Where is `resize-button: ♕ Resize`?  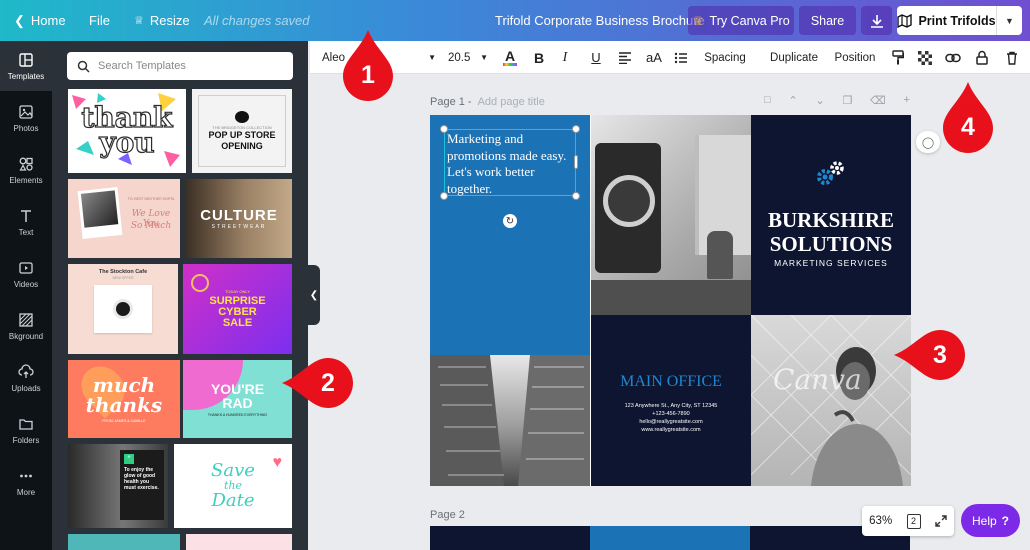
resize-button: ♕ Resize is located at coordinates (162, 20).